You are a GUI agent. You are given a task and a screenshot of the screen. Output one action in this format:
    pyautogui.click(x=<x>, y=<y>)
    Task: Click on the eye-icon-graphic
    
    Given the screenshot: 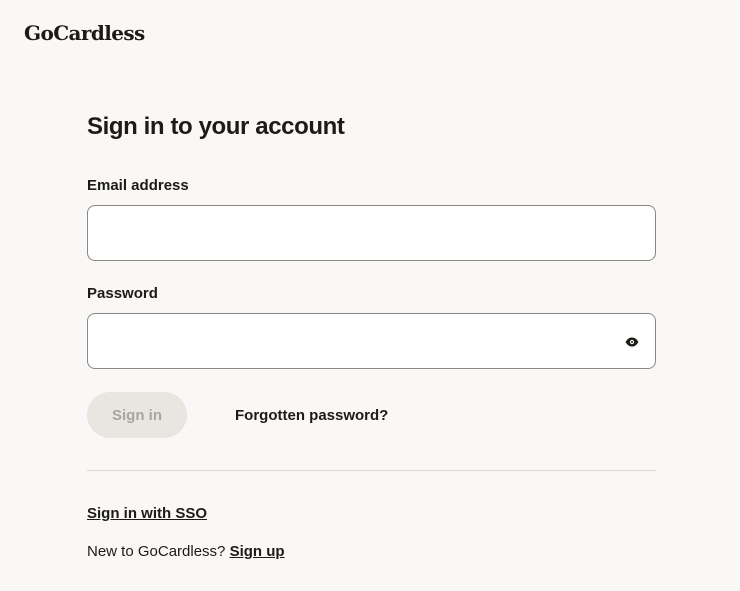 What is the action you would take?
    pyautogui.click(x=632, y=342)
    